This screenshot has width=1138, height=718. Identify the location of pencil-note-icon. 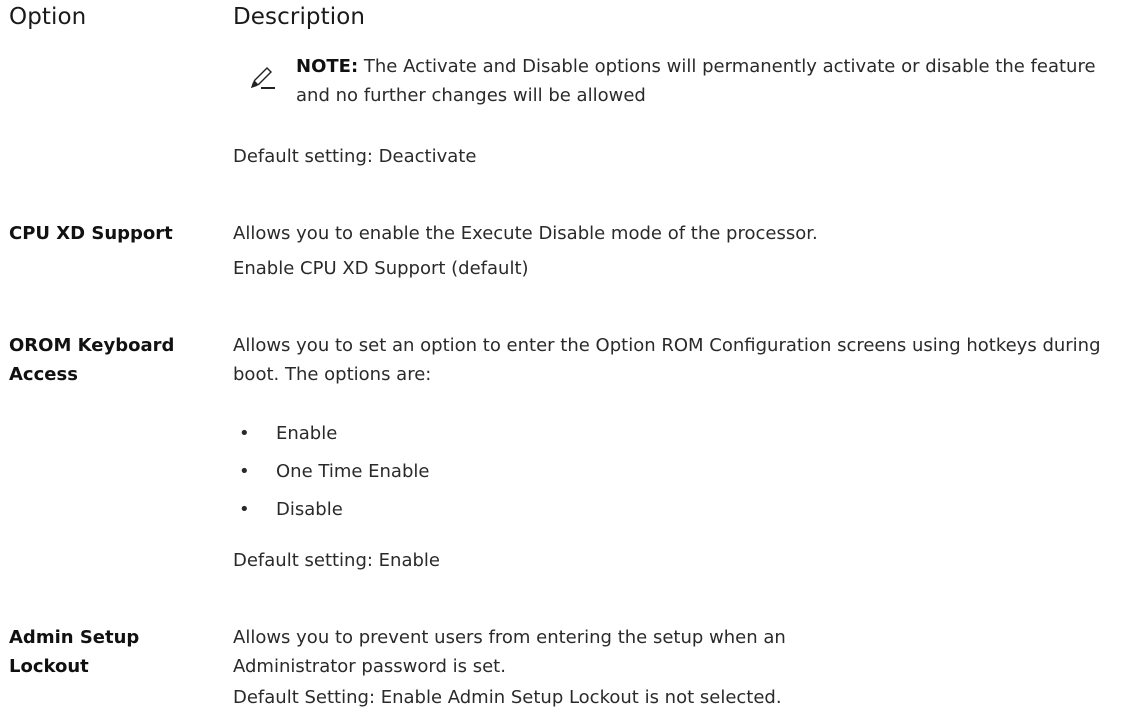
(262, 77).